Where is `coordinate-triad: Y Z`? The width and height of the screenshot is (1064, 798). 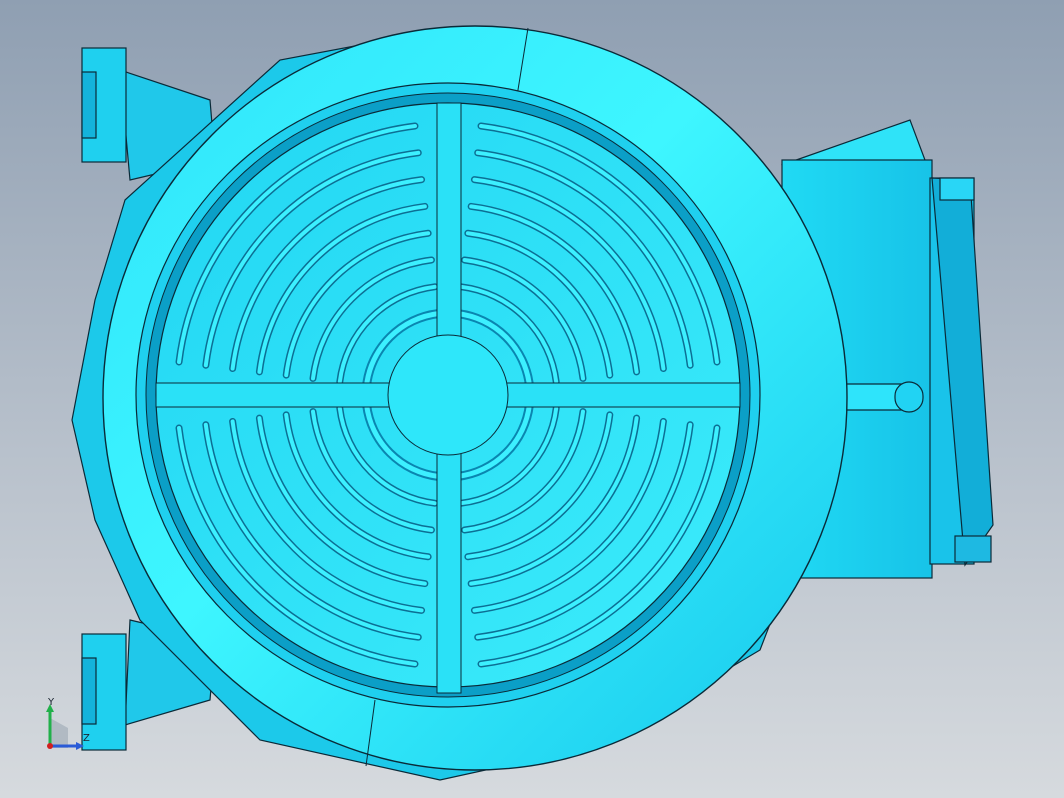
coordinate-triad: Y Z is located at coordinates (68, 728).